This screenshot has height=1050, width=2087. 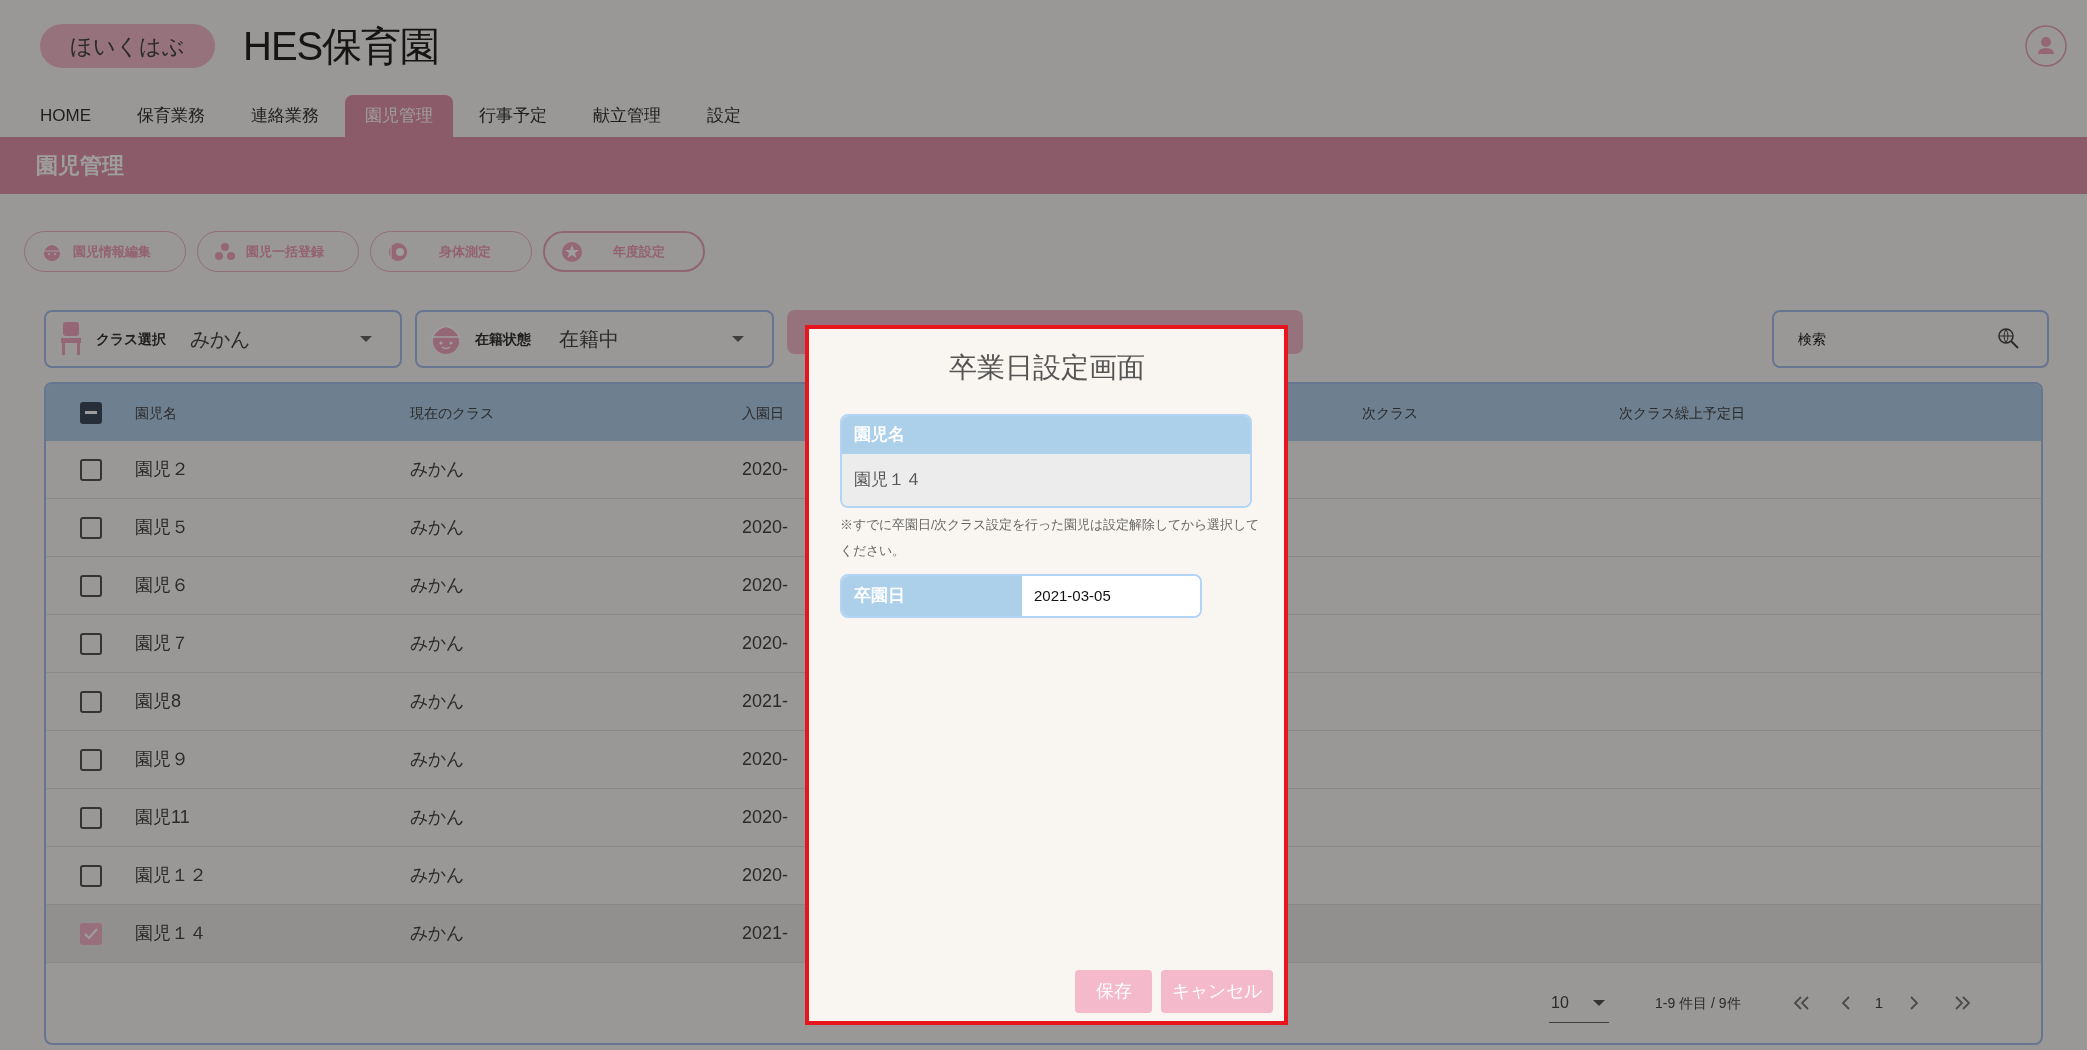 What do you see at coordinates (398, 251) in the screenshot?
I see `circle-icon` at bounding box center [398, 251].